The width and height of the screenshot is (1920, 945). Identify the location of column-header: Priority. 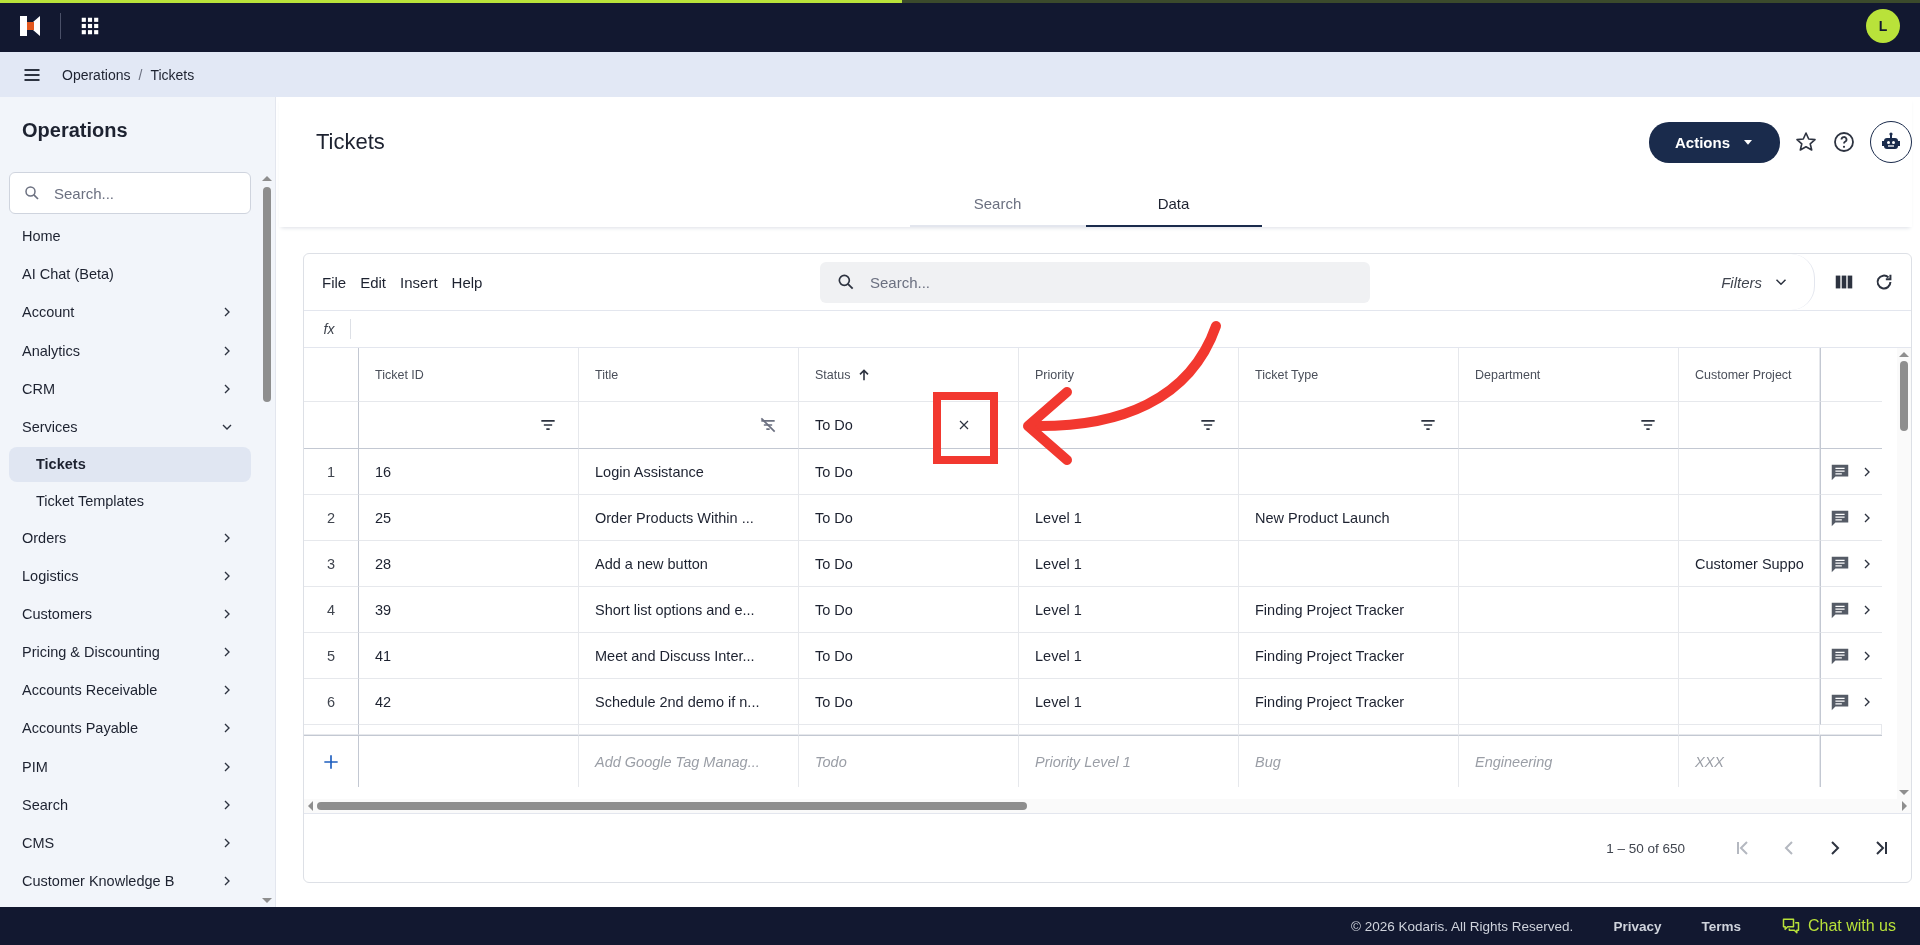
(1129, 375).